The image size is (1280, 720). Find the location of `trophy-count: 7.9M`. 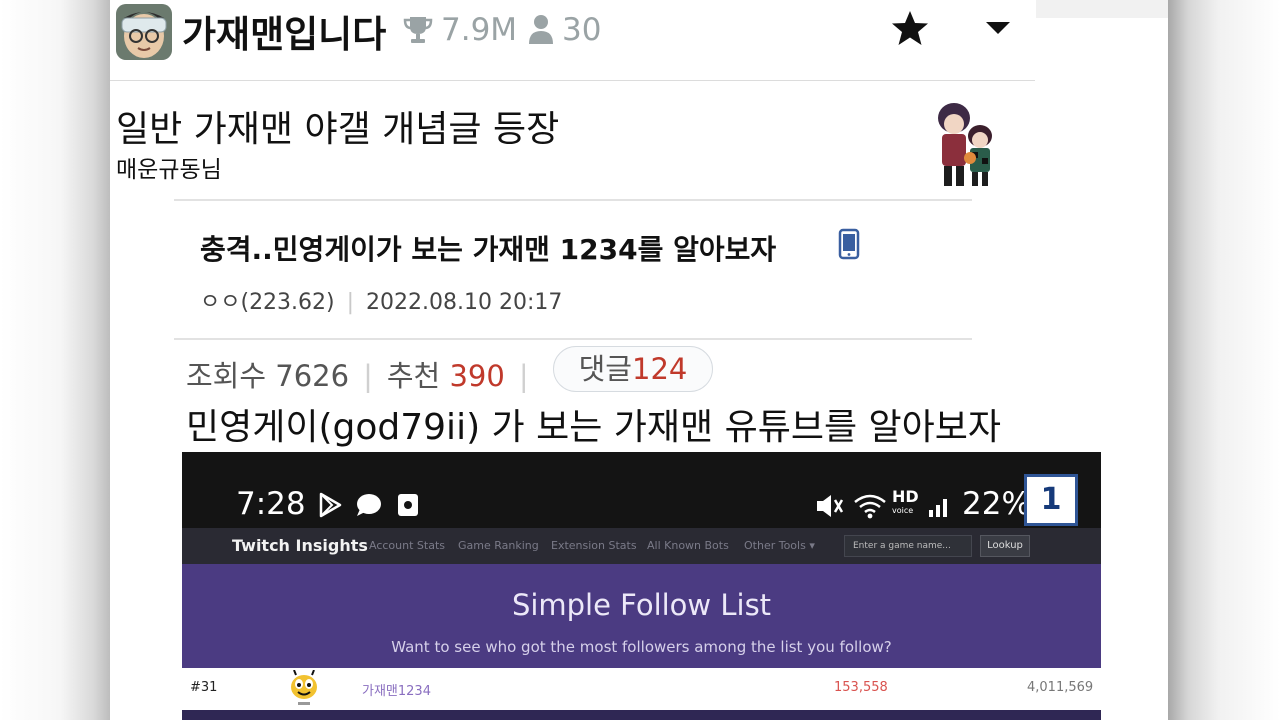

trophy-count: 7.9M is located at coordinates (479, 30).